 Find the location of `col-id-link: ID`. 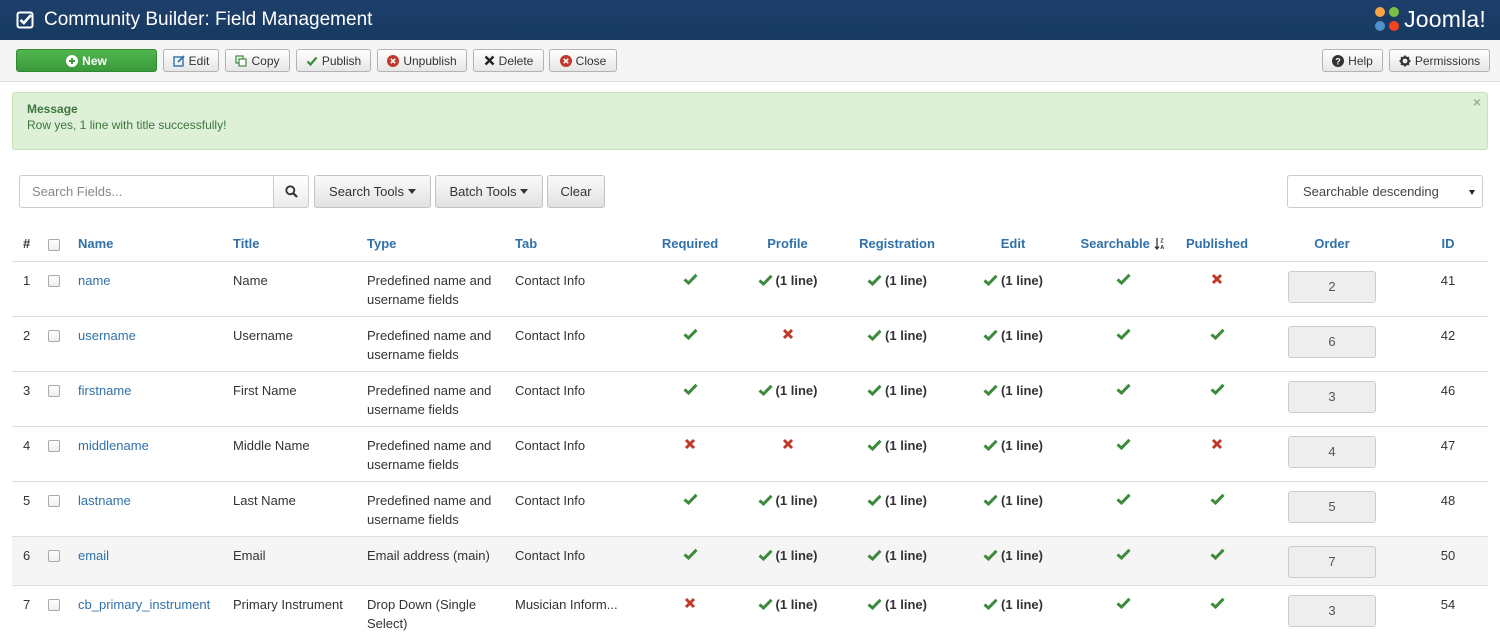

col-id-link: ID is located at coordinates (1448, 243).